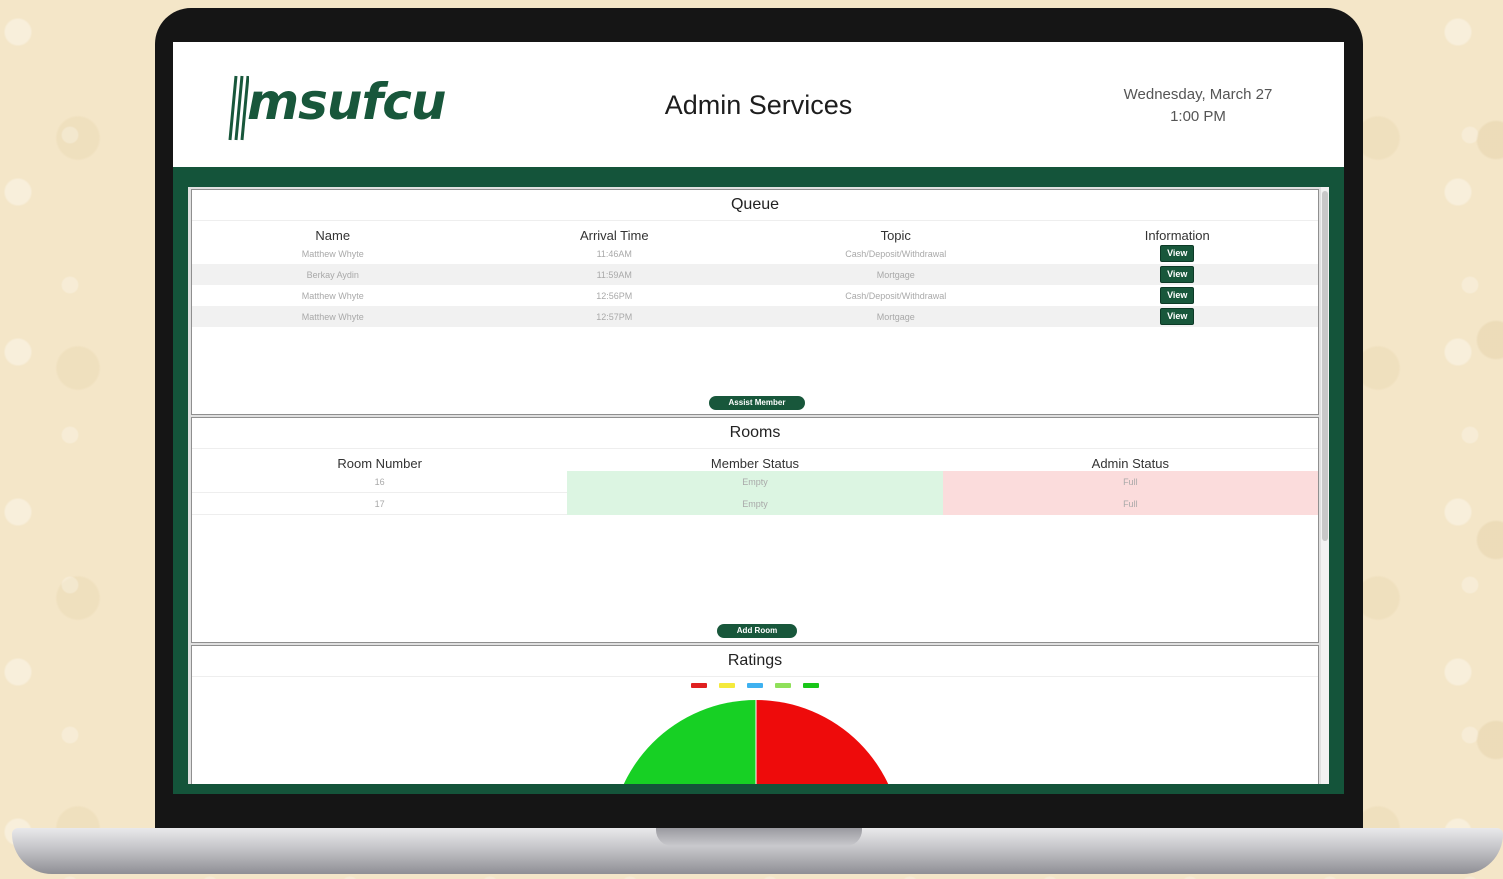 The image size is (1503, 879). I want to click on room-row: 16 Empty Full, so click(755, 482).